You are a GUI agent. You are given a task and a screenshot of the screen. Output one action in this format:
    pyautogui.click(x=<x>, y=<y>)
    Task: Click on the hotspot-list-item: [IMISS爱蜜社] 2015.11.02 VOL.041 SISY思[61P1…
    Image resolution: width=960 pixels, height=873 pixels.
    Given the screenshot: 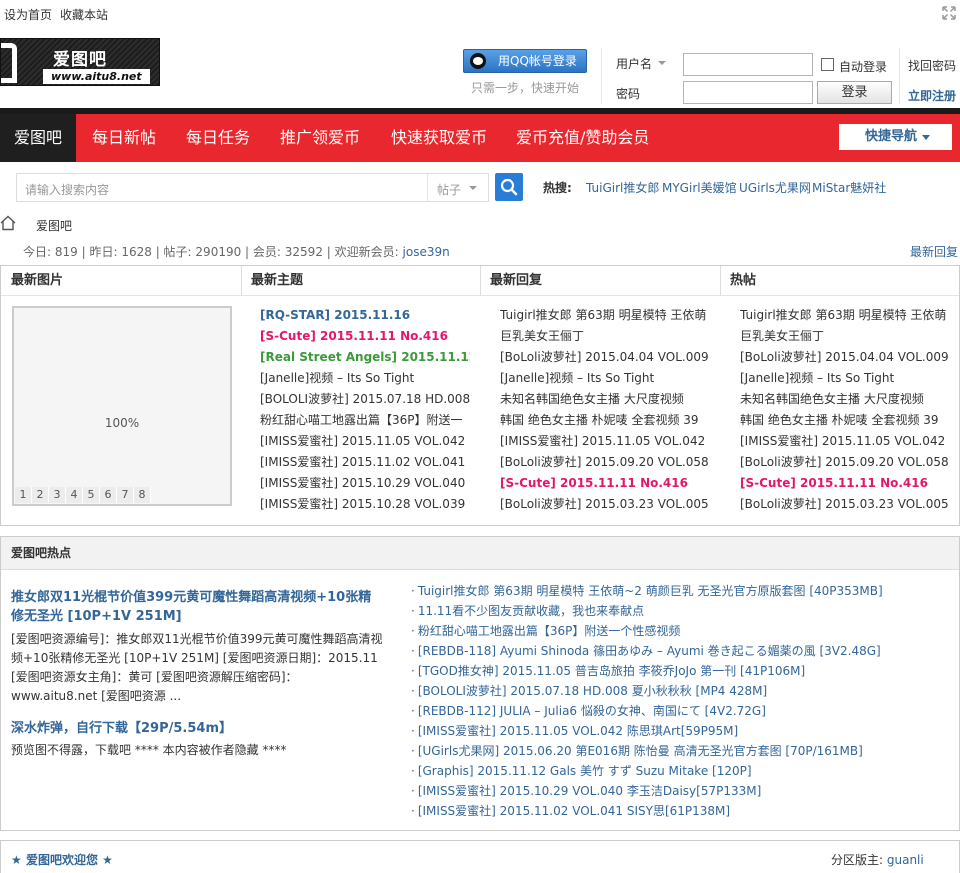 What is the action you would take?
    pyautogui.click(x=647, y=811)
    